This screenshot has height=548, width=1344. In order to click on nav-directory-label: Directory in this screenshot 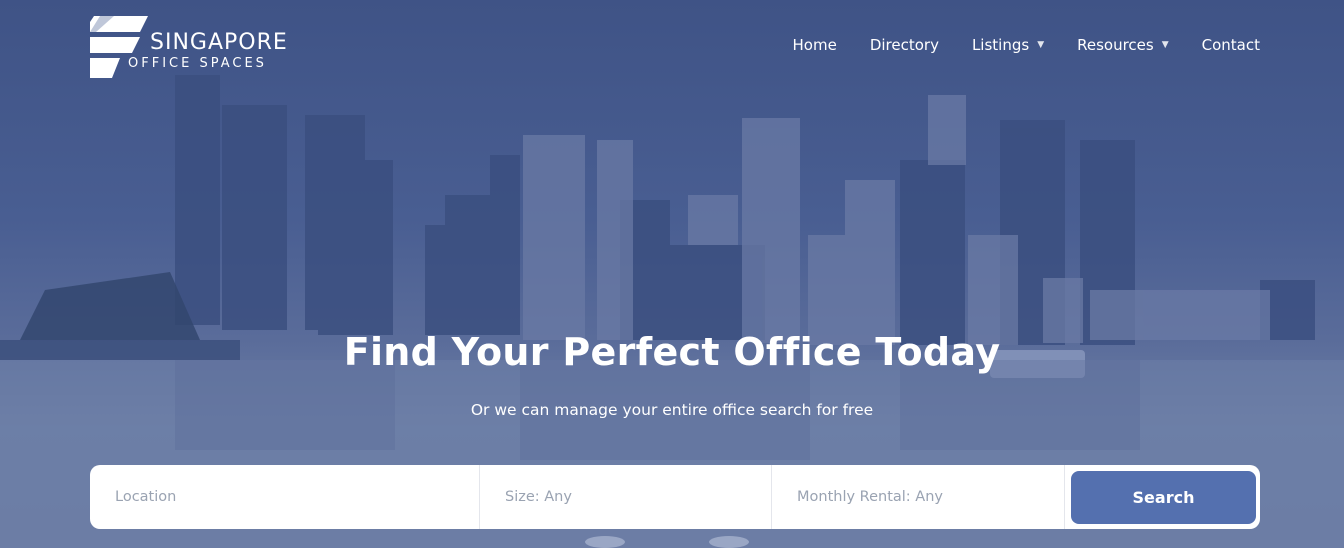, I will do `click(904, 45)`.